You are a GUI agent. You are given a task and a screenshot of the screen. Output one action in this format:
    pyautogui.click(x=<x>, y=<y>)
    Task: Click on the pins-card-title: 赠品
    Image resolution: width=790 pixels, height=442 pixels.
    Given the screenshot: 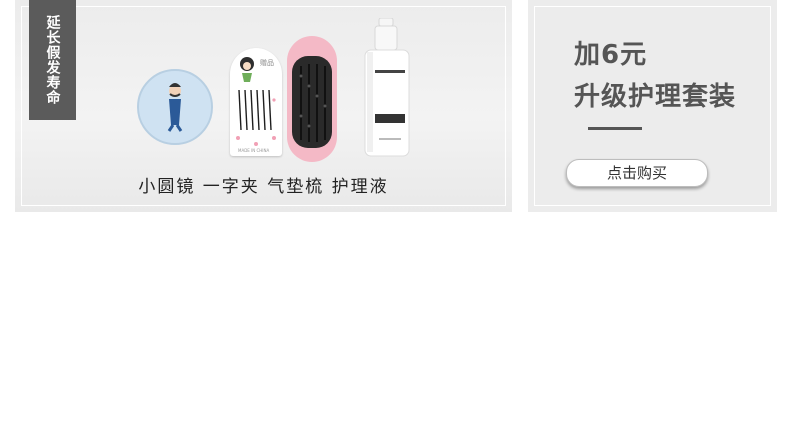 What is the action you would take?
    pyautogui.click(x=267, y=63)
    